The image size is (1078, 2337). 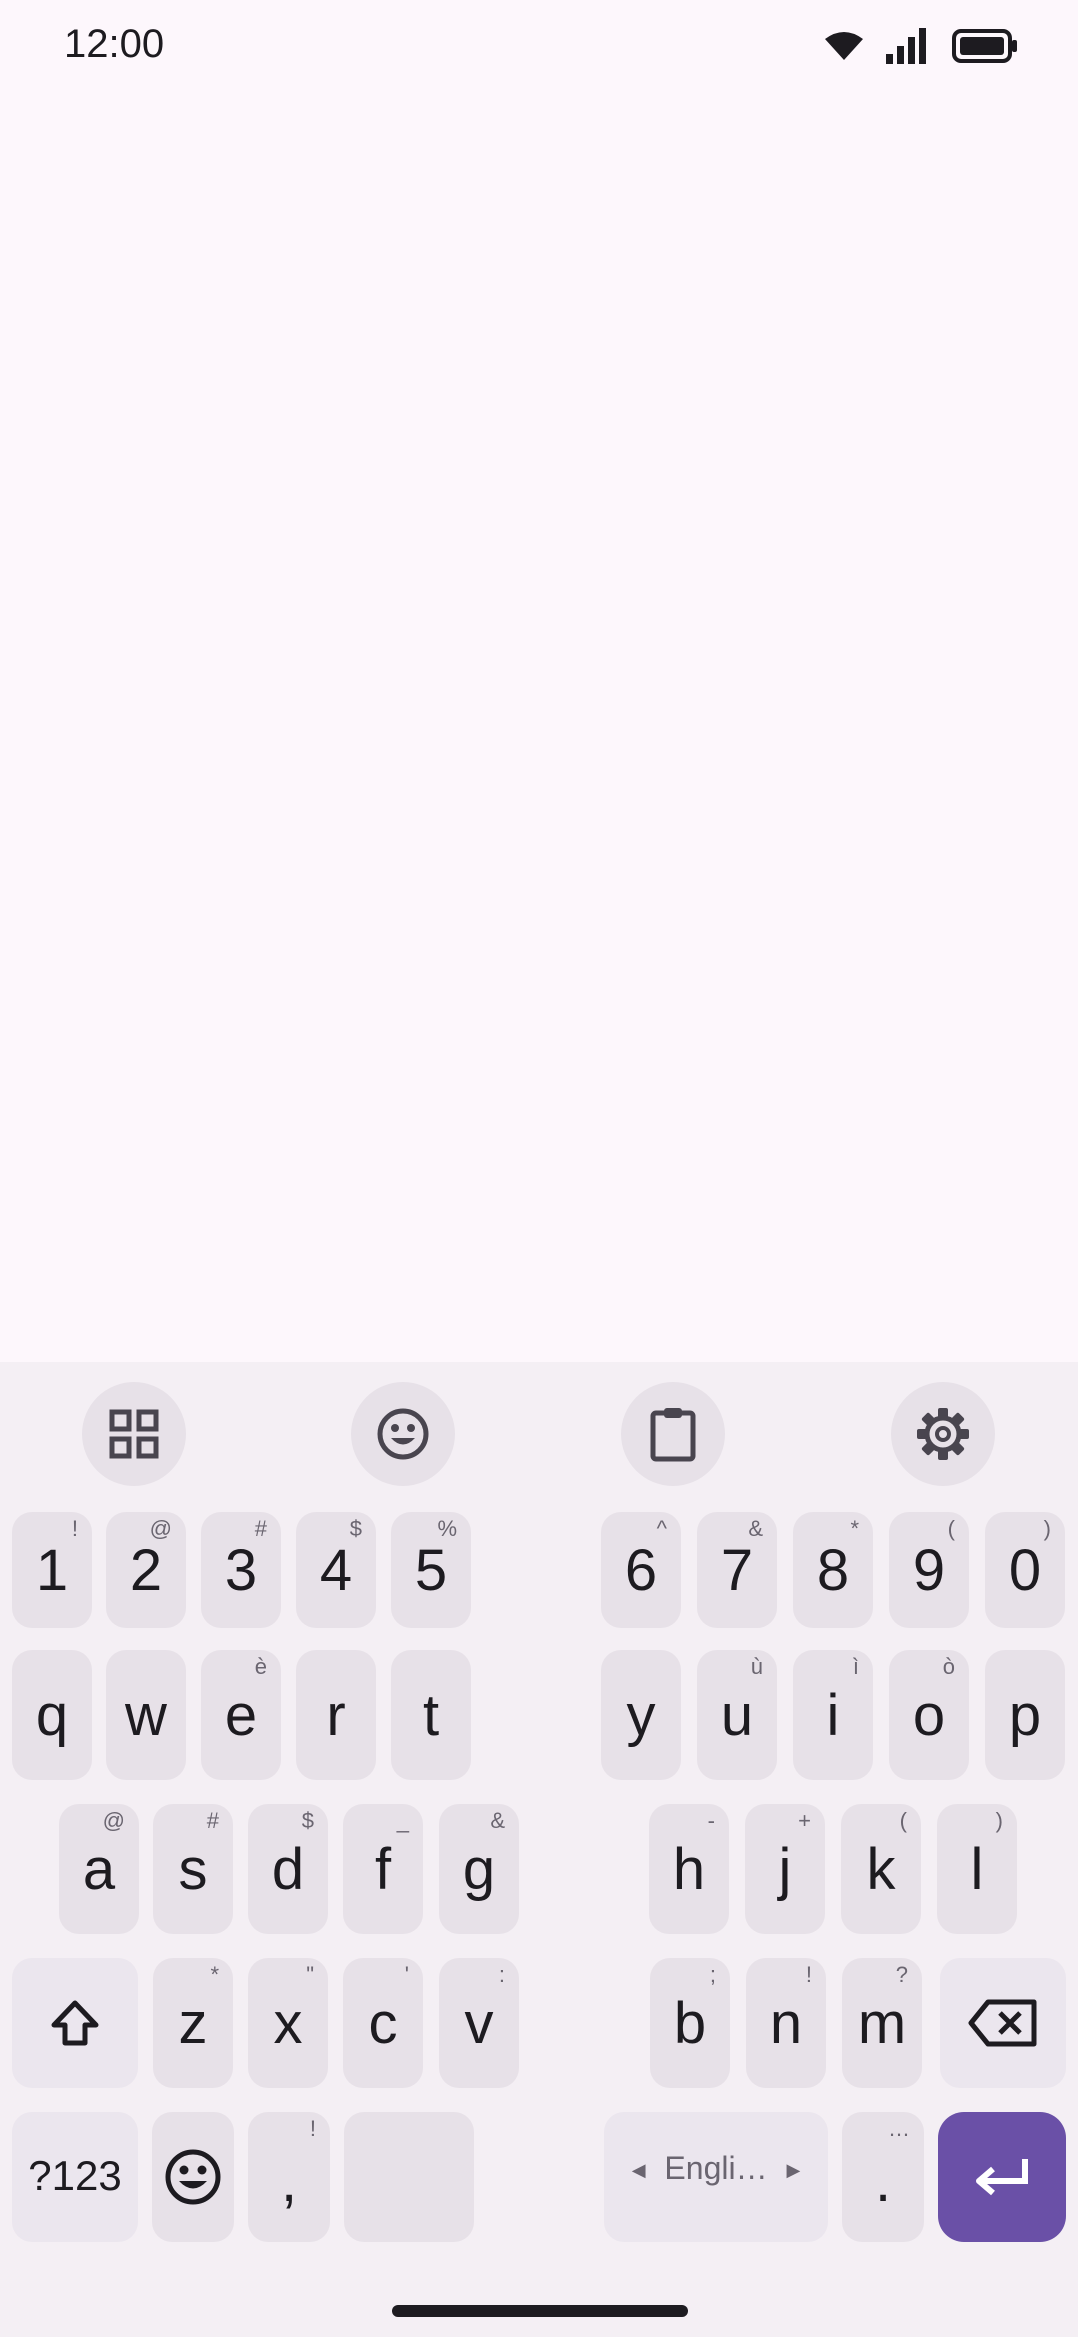 I want to click on emoji-button, so click(x=403, y=1434).